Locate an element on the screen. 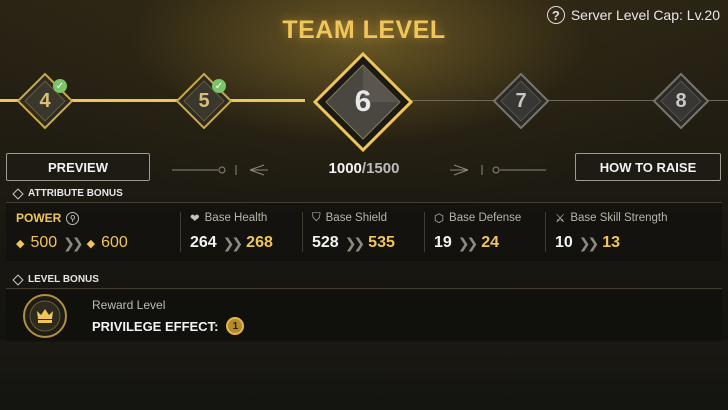  level-number: 6 is located at coordinates (363, 101).